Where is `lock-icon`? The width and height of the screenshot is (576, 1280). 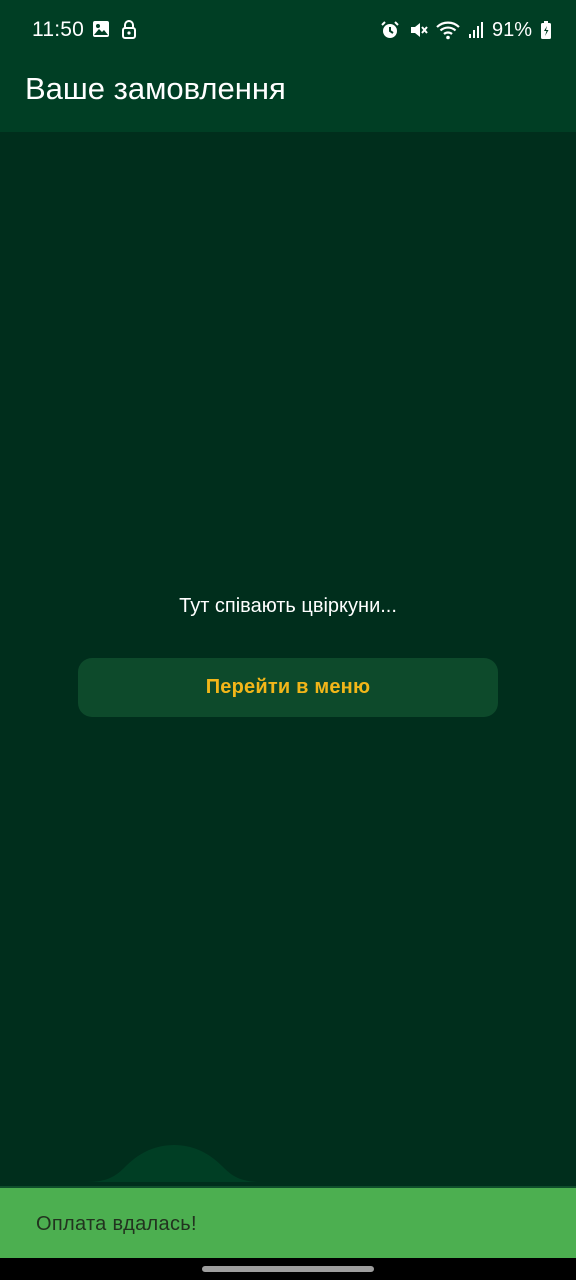
lock-icon is located at coordinates (129, 29).